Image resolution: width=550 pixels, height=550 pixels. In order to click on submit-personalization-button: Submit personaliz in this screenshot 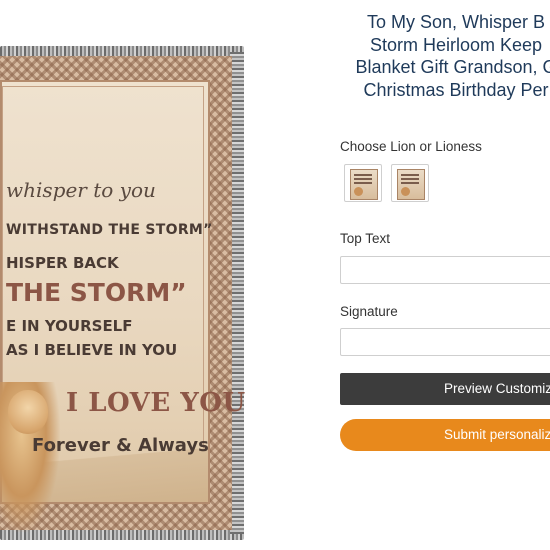, I will do `click(445, 435)`.